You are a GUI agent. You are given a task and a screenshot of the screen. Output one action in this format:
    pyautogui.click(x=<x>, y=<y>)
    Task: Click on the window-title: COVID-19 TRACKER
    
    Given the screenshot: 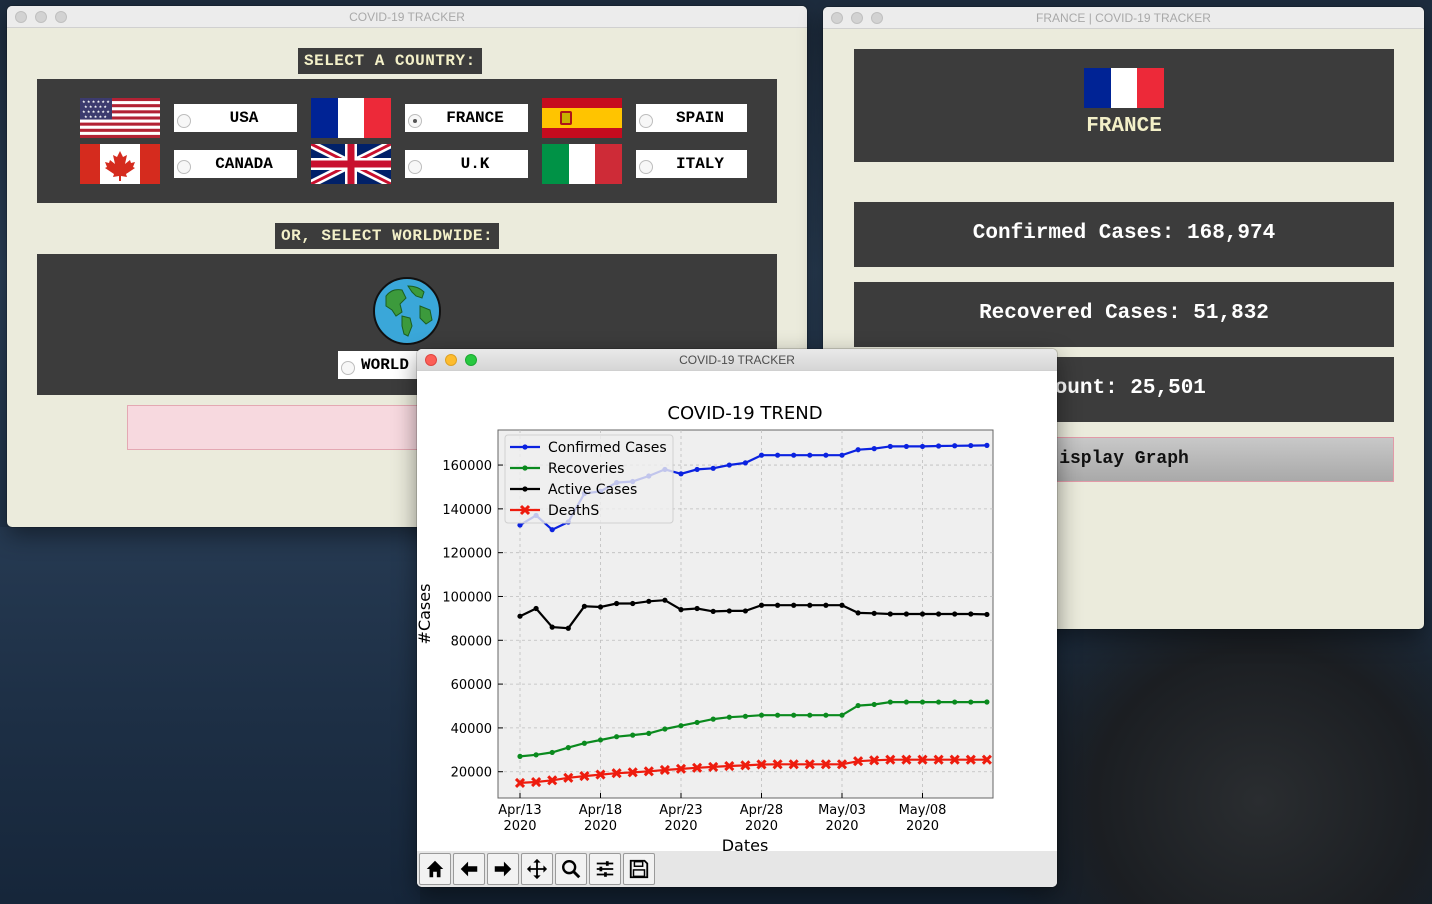 What is the action you would take?
    pyautogui.click(x=737, y=359)
    